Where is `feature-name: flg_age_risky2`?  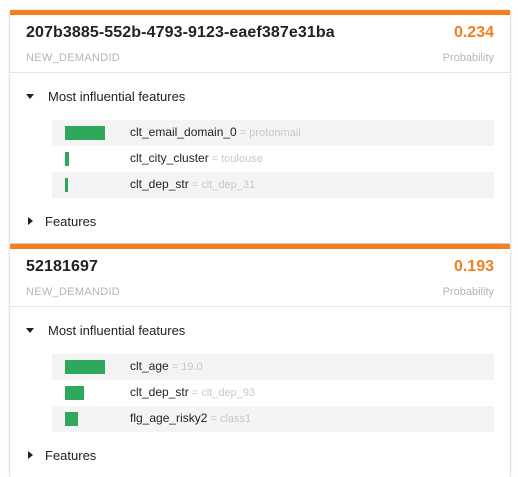
feature-name: flg_age_risky2 is located at coordinates (169, 418).